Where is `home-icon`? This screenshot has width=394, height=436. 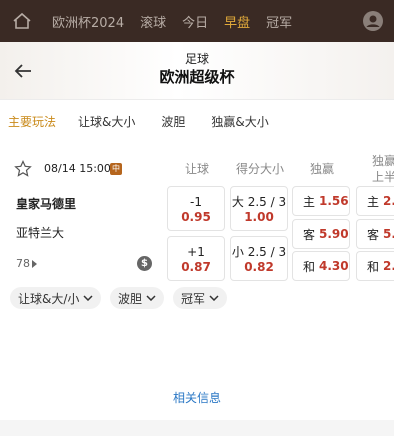
home-icon is located at coordinates (22, 21).